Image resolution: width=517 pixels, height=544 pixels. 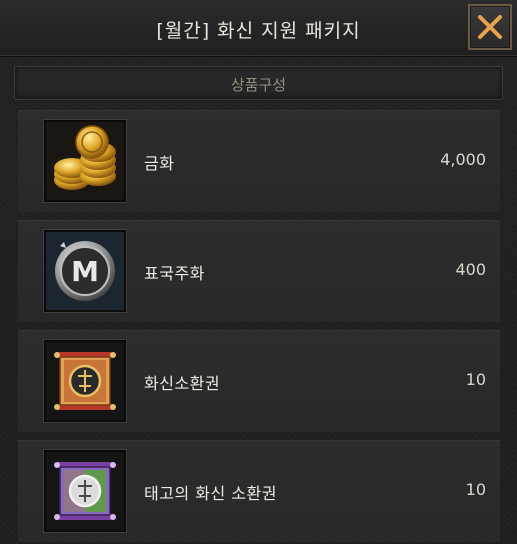 I want to click on summon-scroll-icon, so click(x=85, y=381).